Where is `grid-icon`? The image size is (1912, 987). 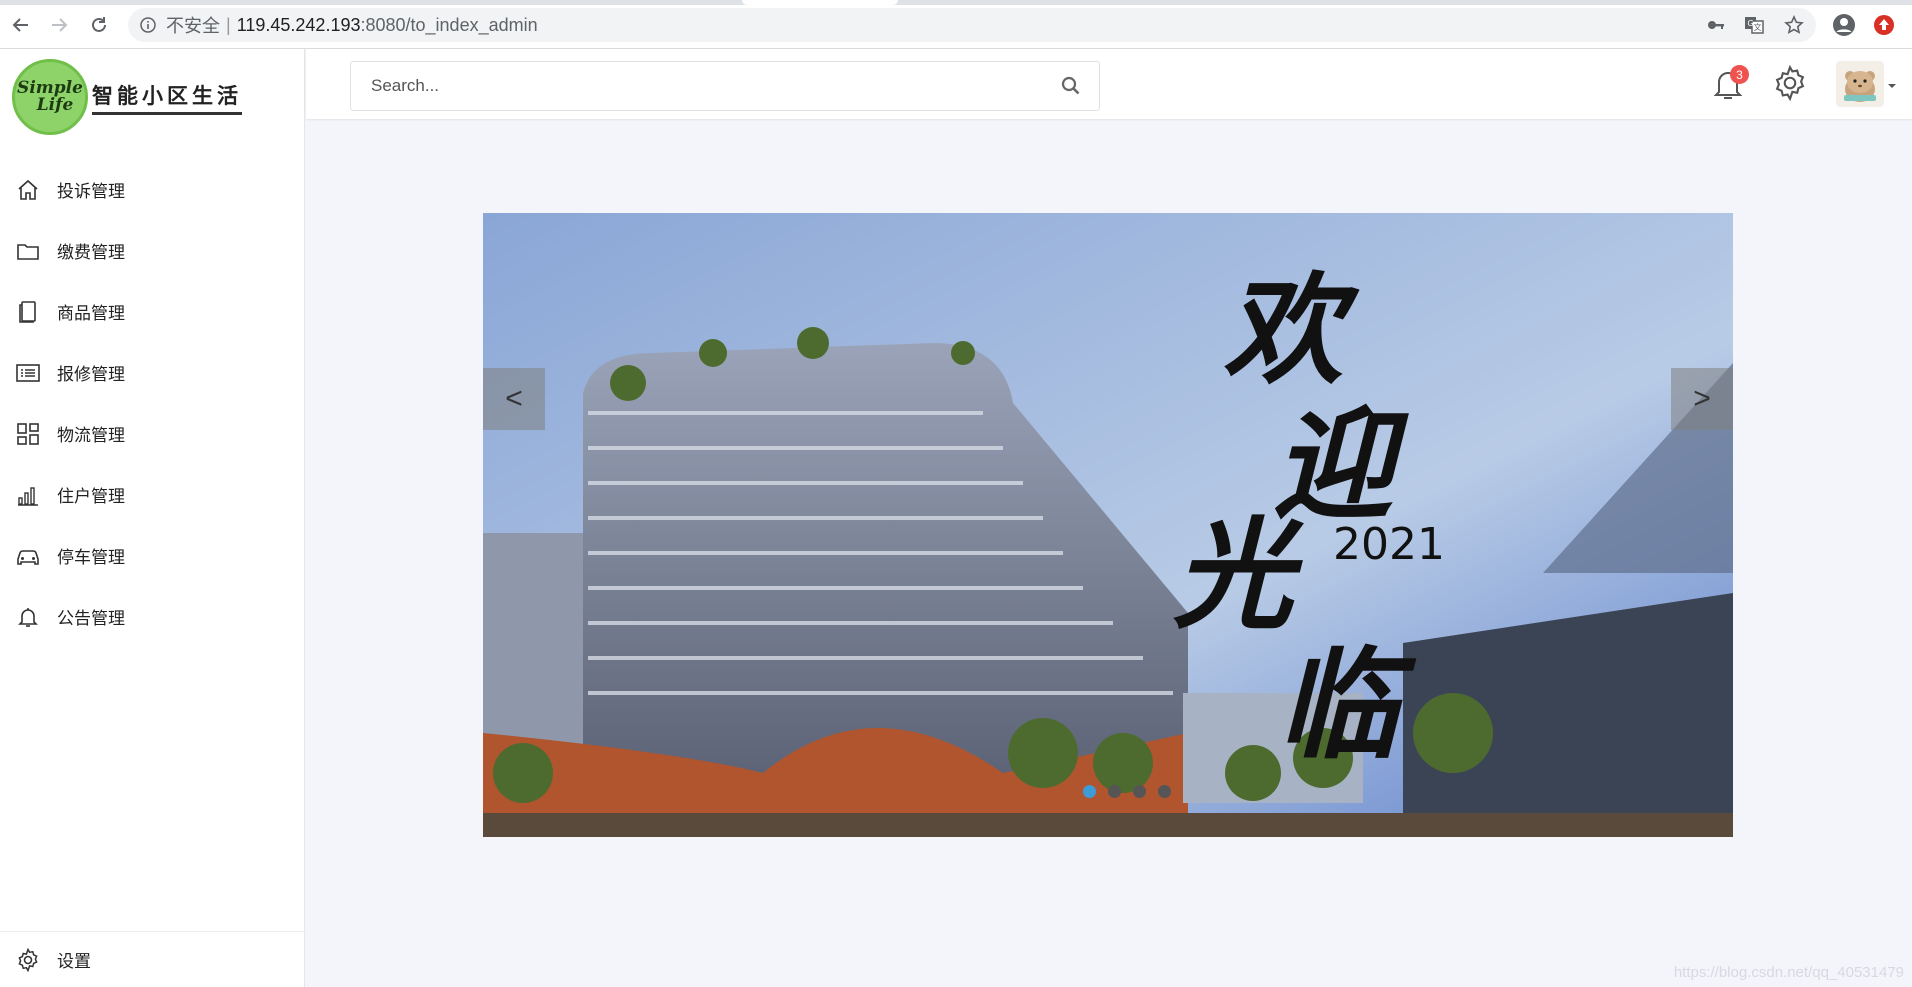 grid-icon is located at coordinates (28, 434).